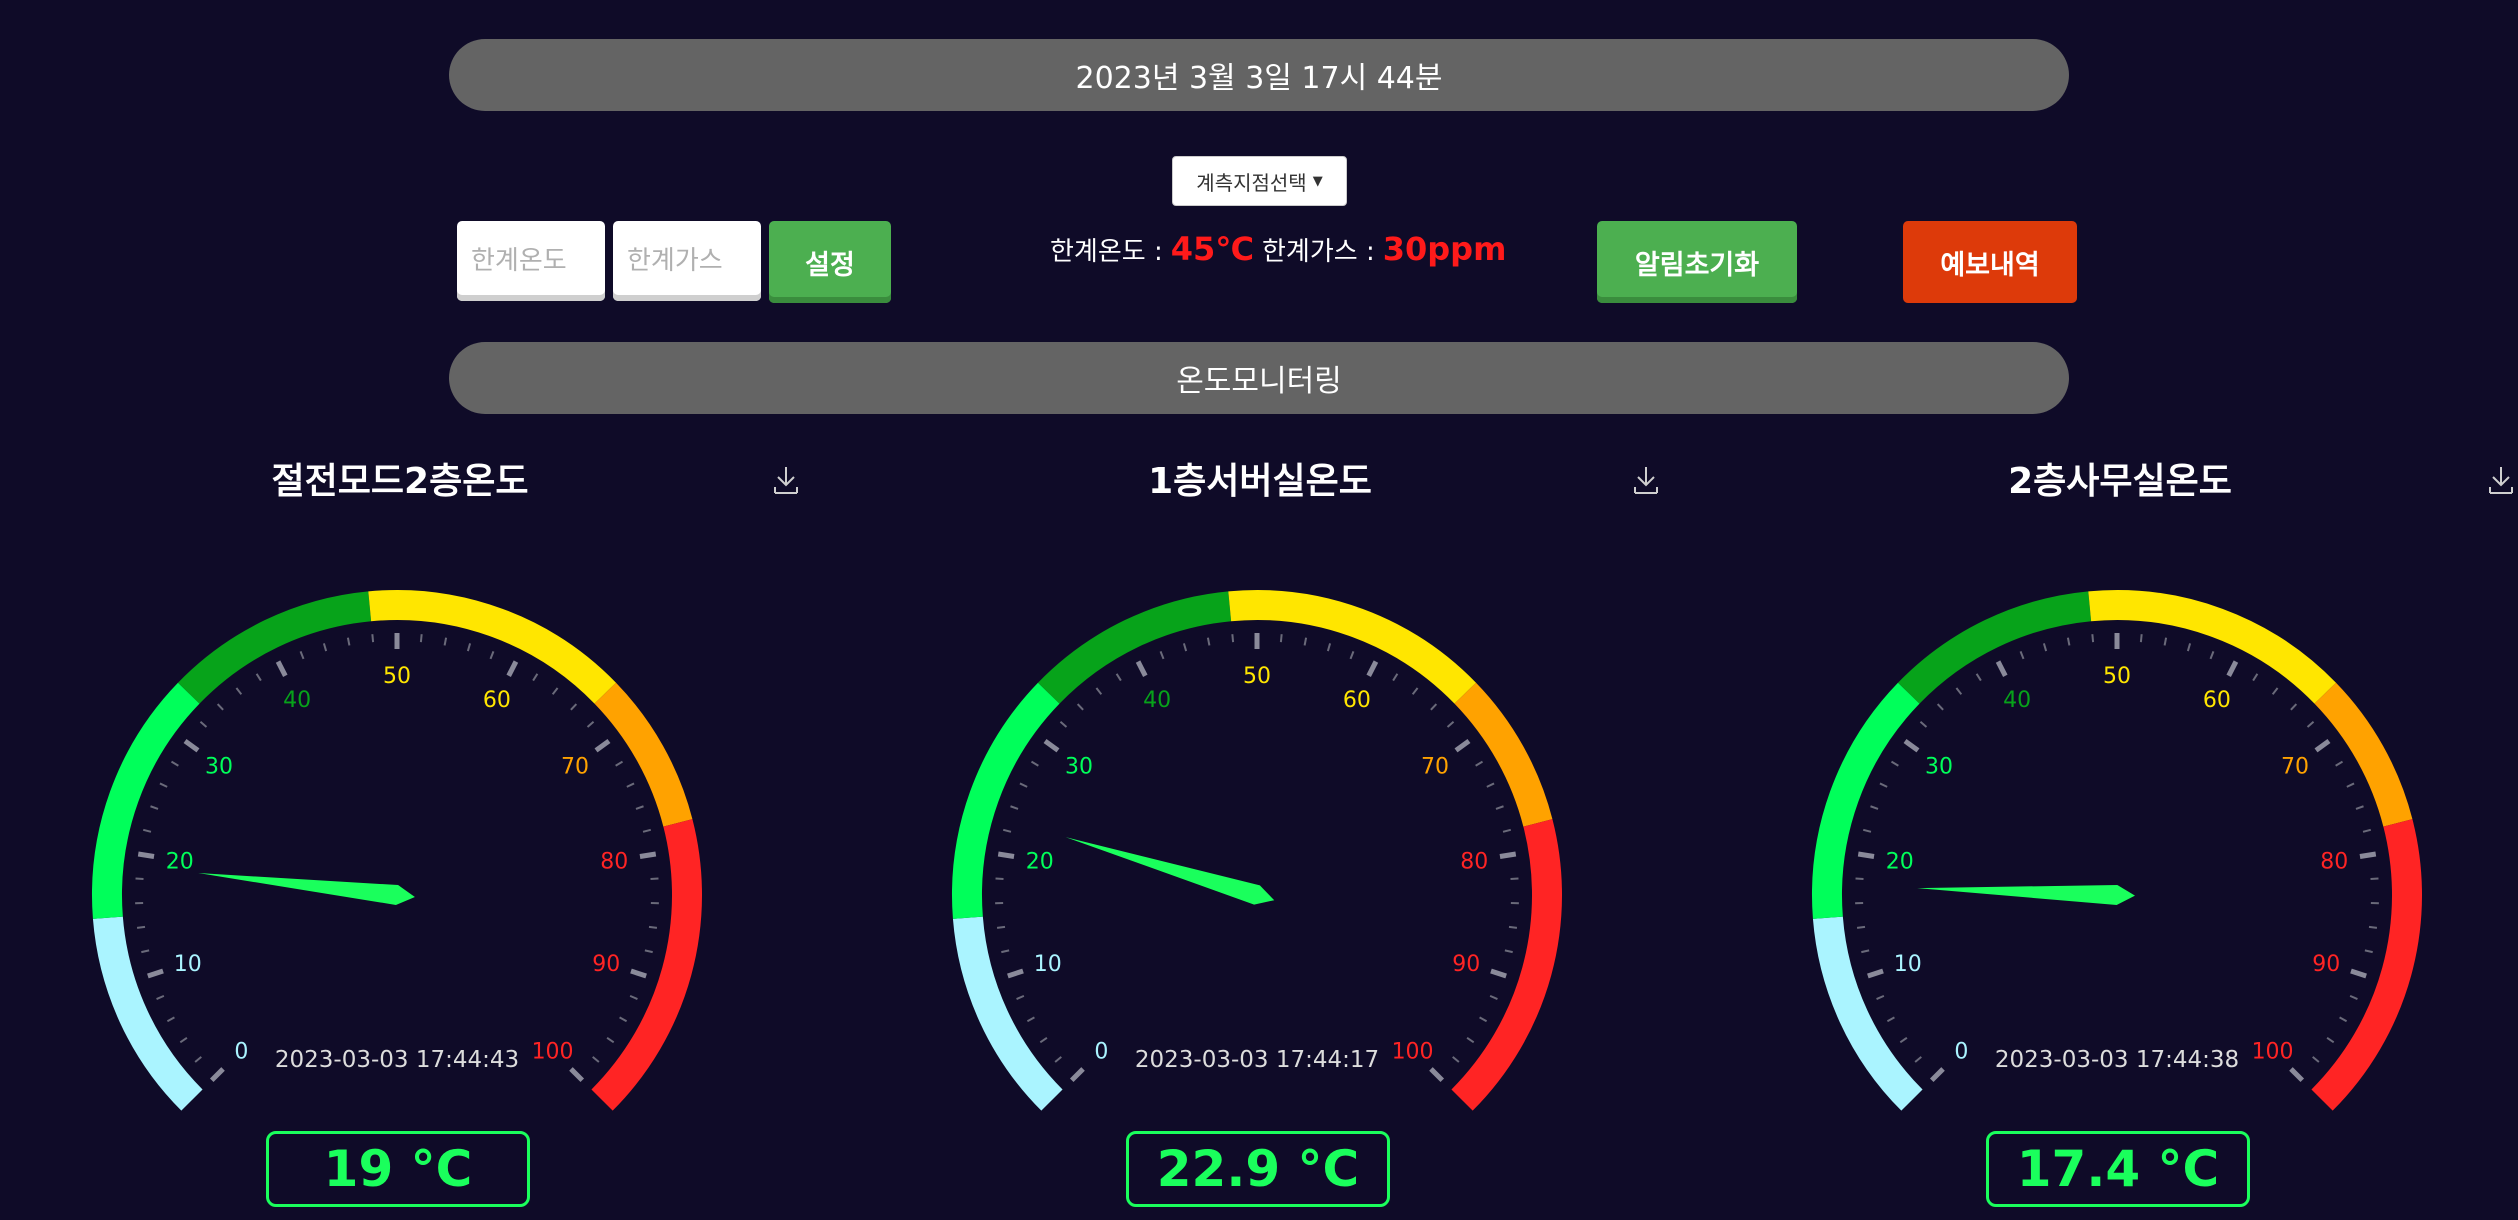  Describe the element at coordinates (1697, 262) in the screenshot. I see `reset-alarm-button: 알림초기화` at that location.